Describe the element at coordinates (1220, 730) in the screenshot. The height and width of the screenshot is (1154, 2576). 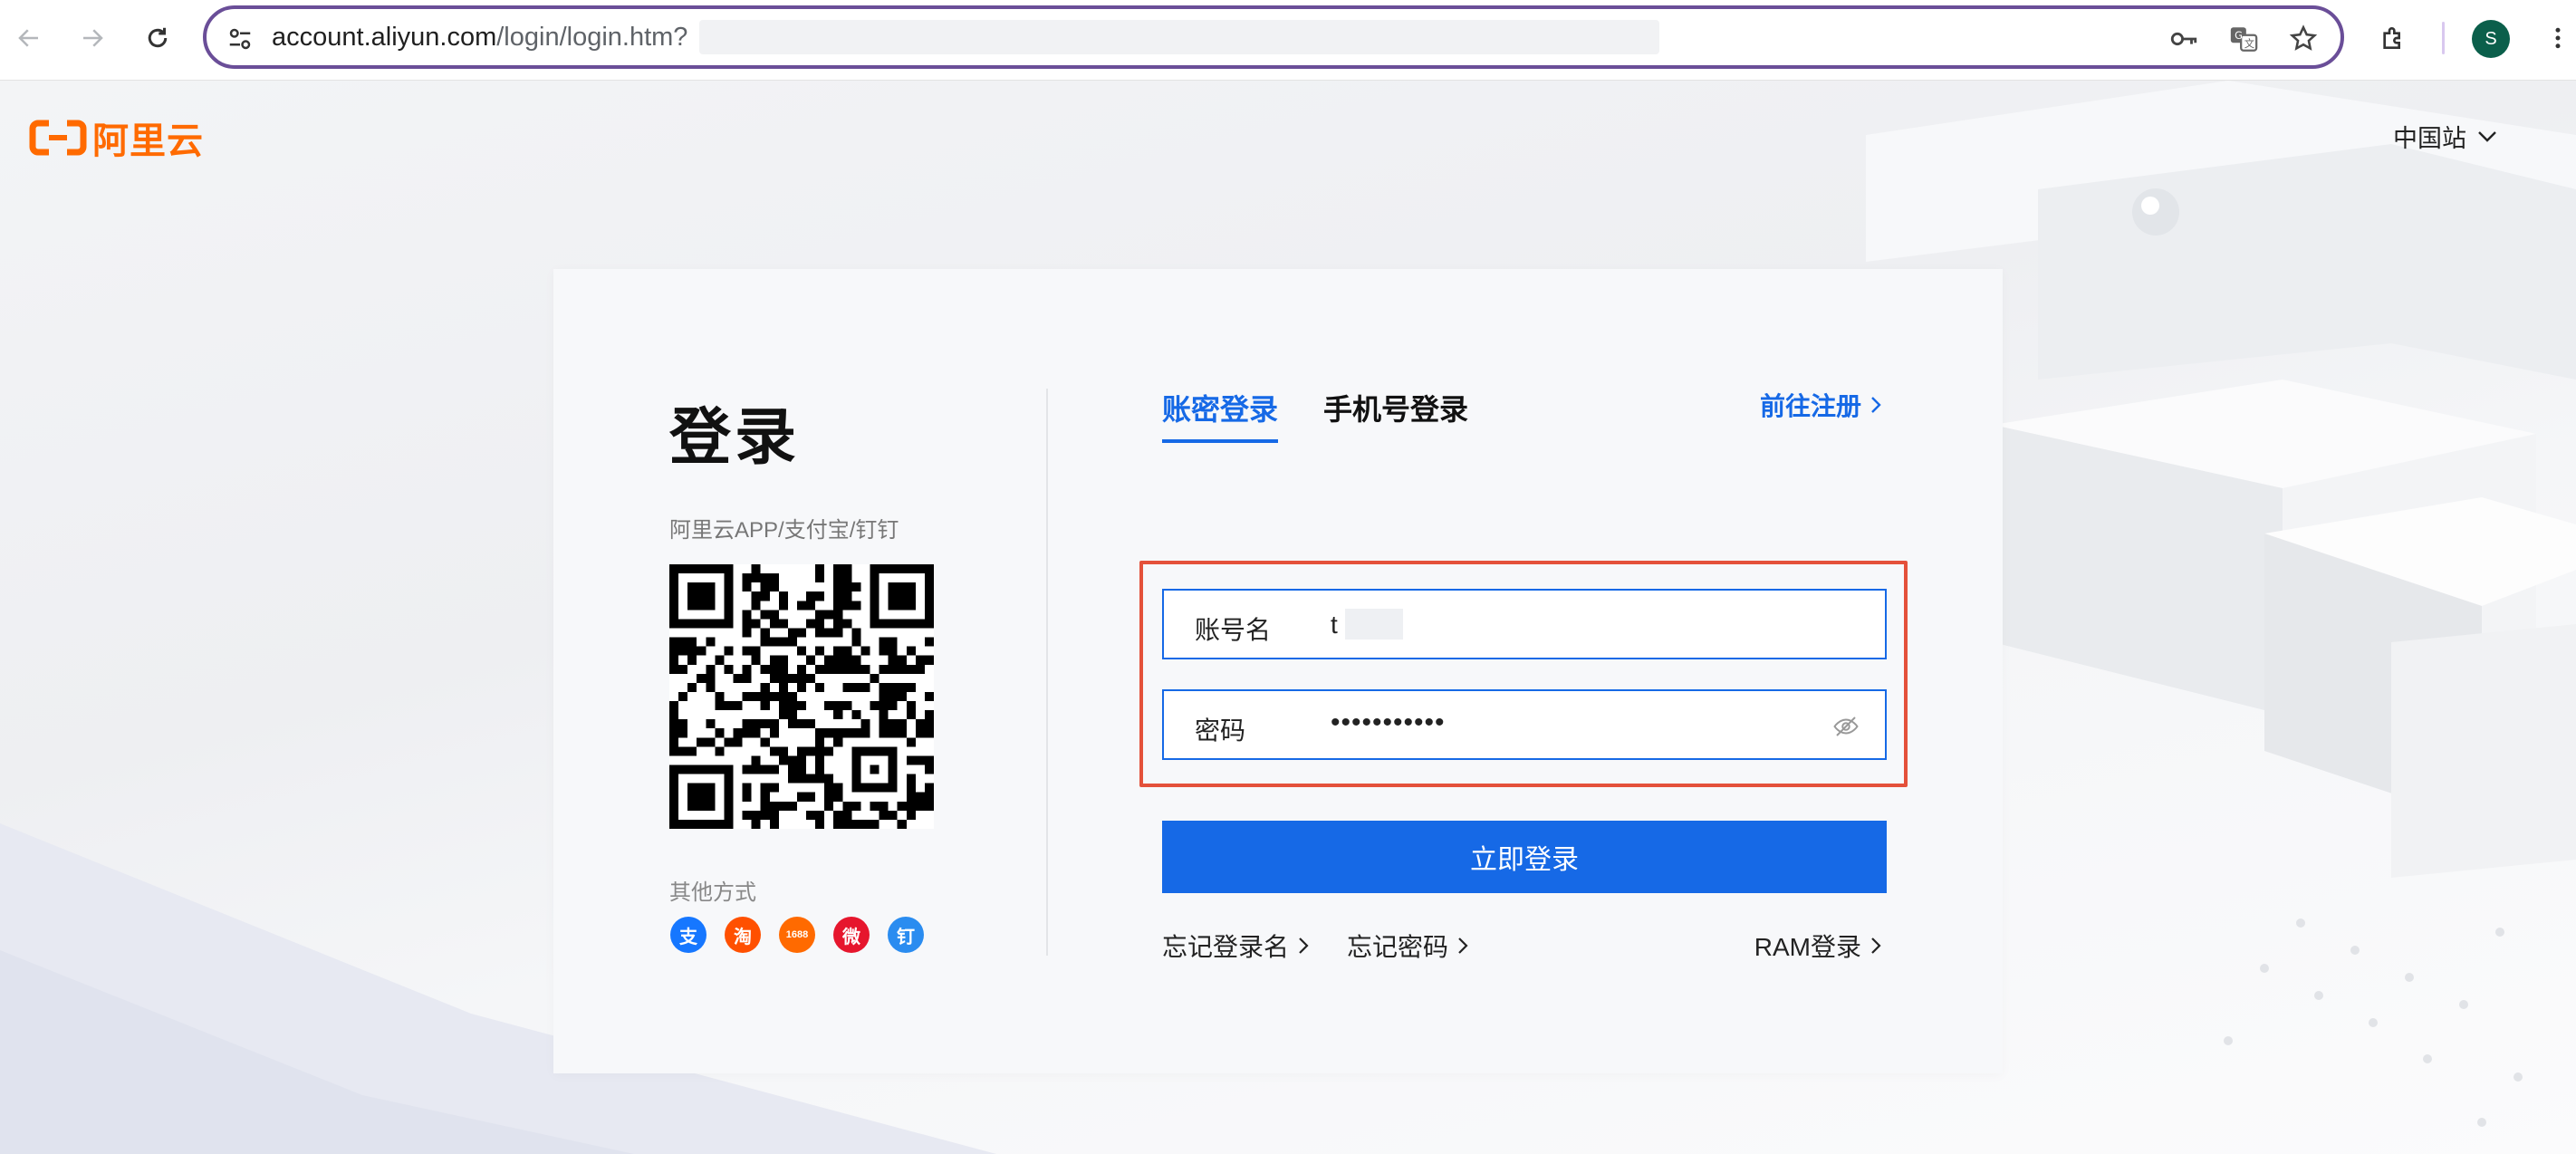
I see `password-field-label: 密码` at that location.